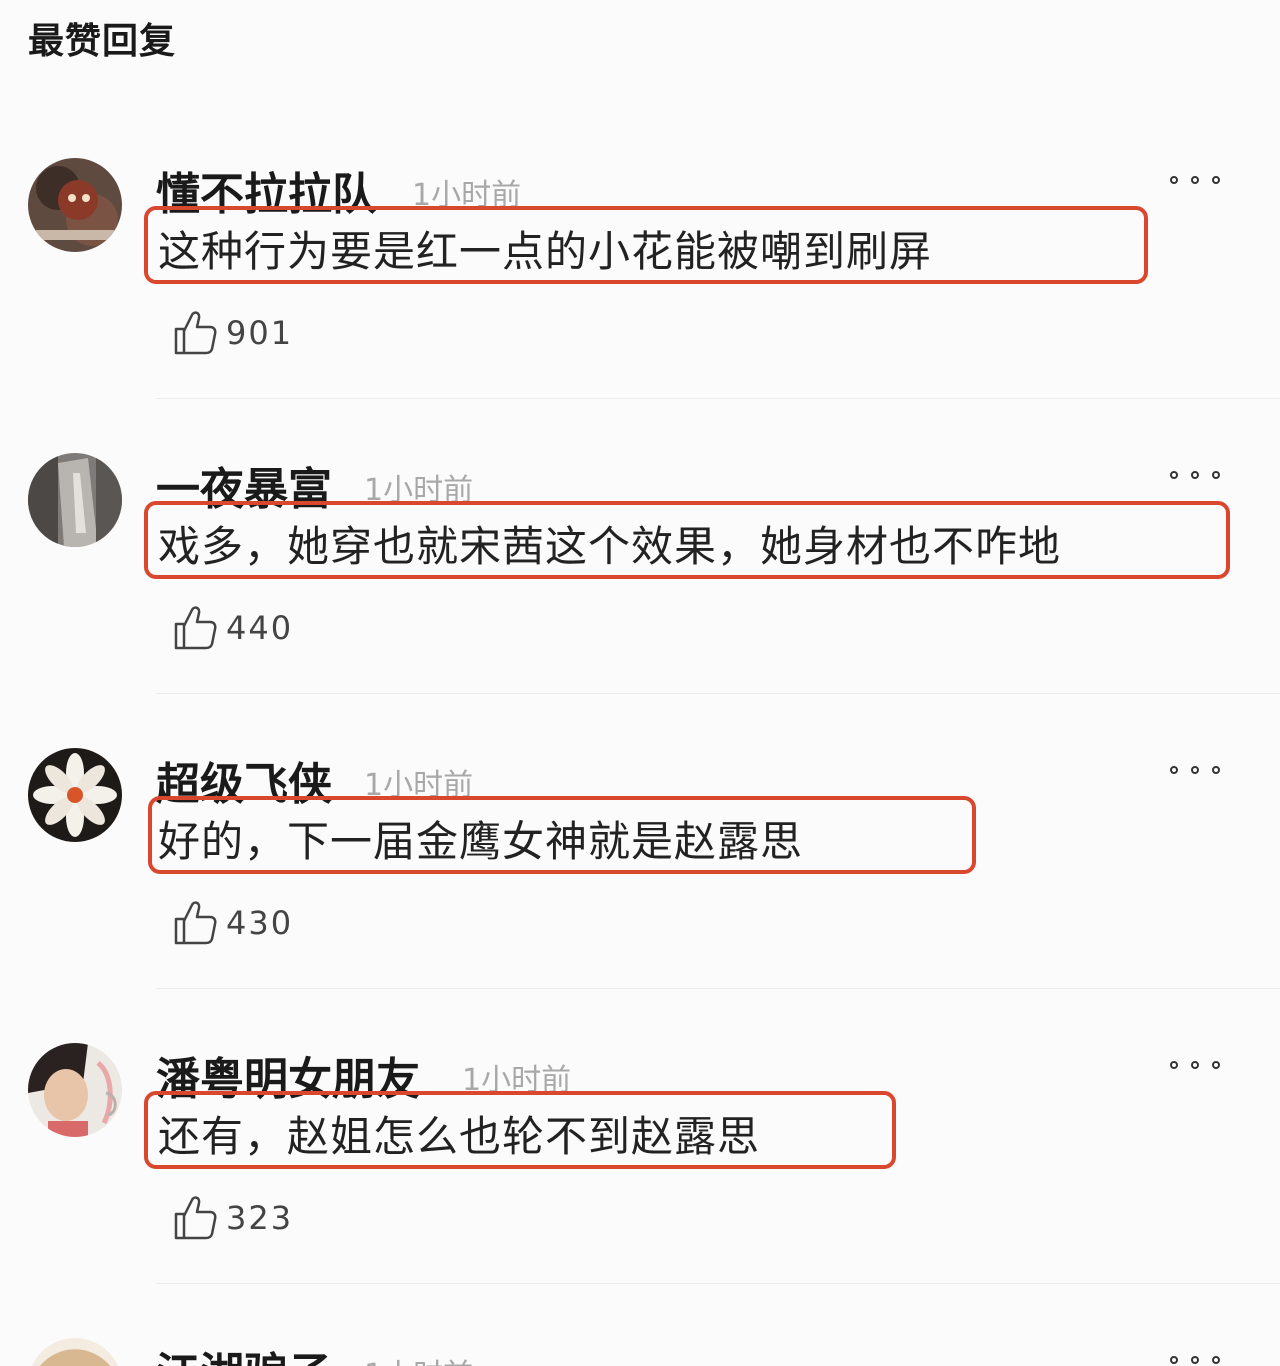 This screenshot has width=1280, height=1366. What do you see at coordinates (102, 41) in the screenshot?
I see `section-title: 最赞回复` at bounding box center [102, 41].